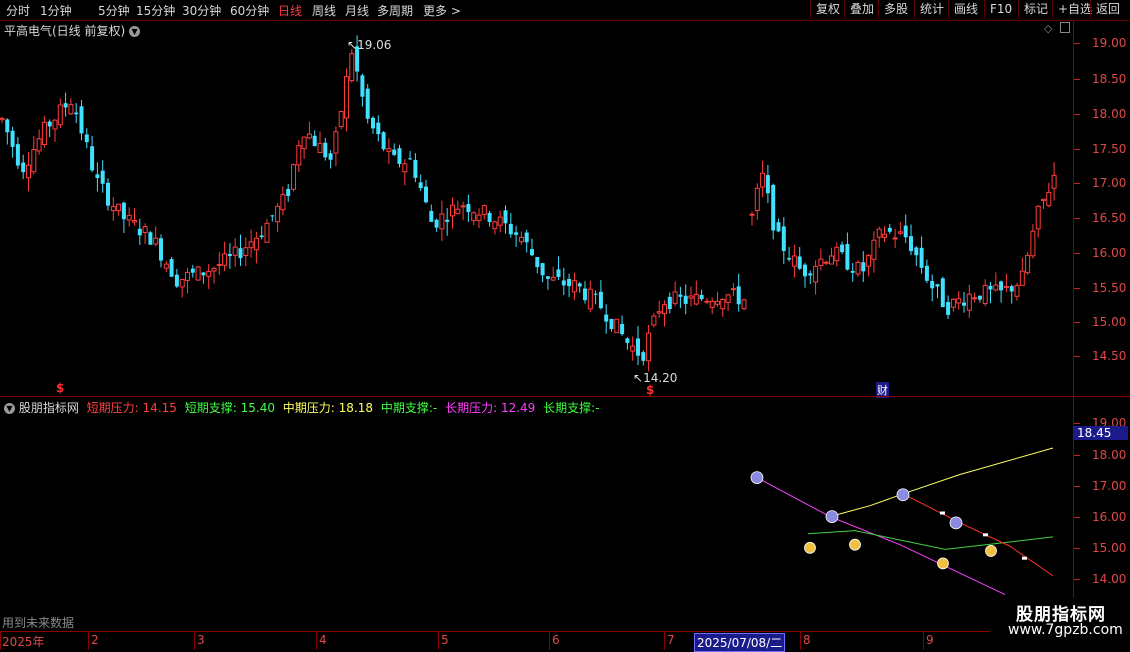 The image size is (1130, 652). Describe the element at coordinates (323, 640) in the screenshot. I see `date-label: 4` at that location.